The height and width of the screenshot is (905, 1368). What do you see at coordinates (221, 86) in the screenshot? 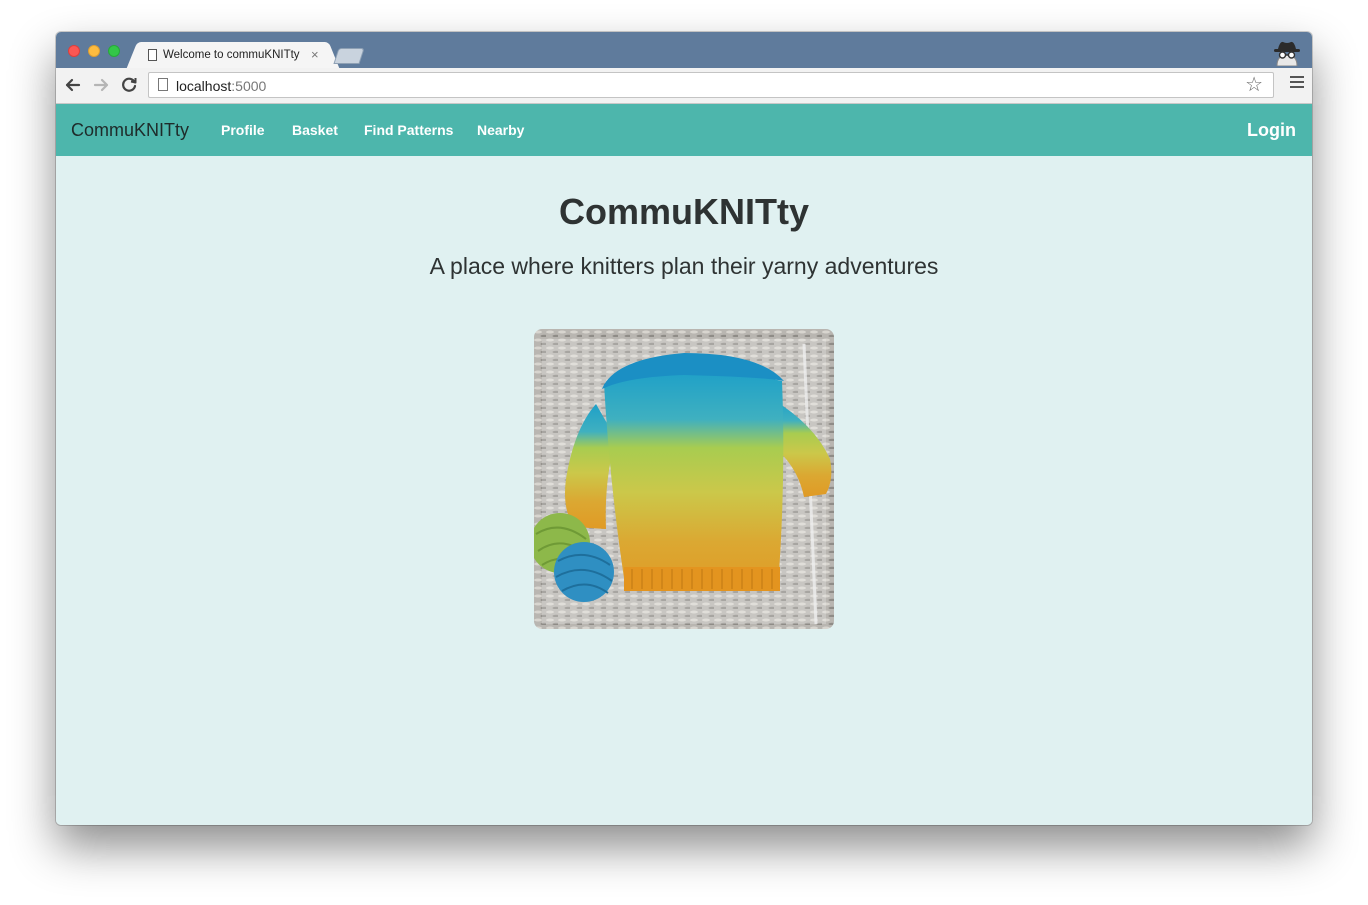
I see `url-text: localhost:5000` at bounding box center [221, 86].